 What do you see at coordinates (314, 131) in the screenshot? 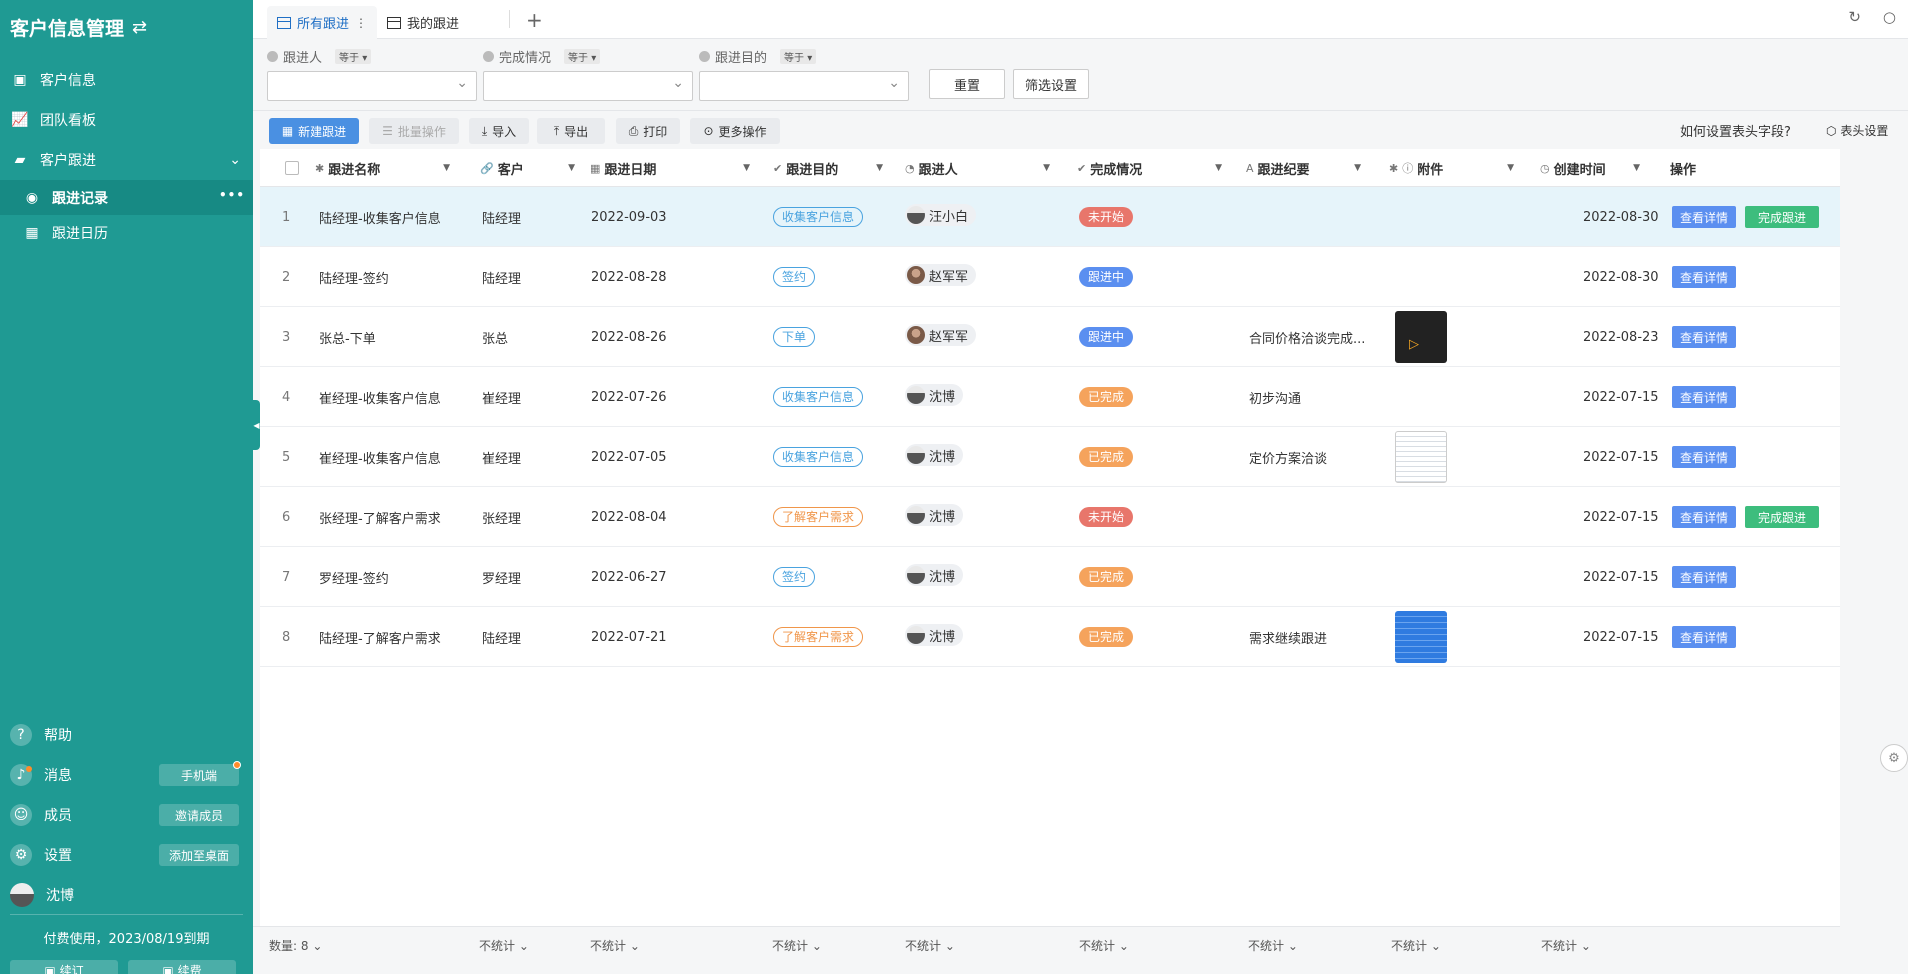
I see `new-followup-button: ▦ 新建跟进` at bounding box center [314, 131].